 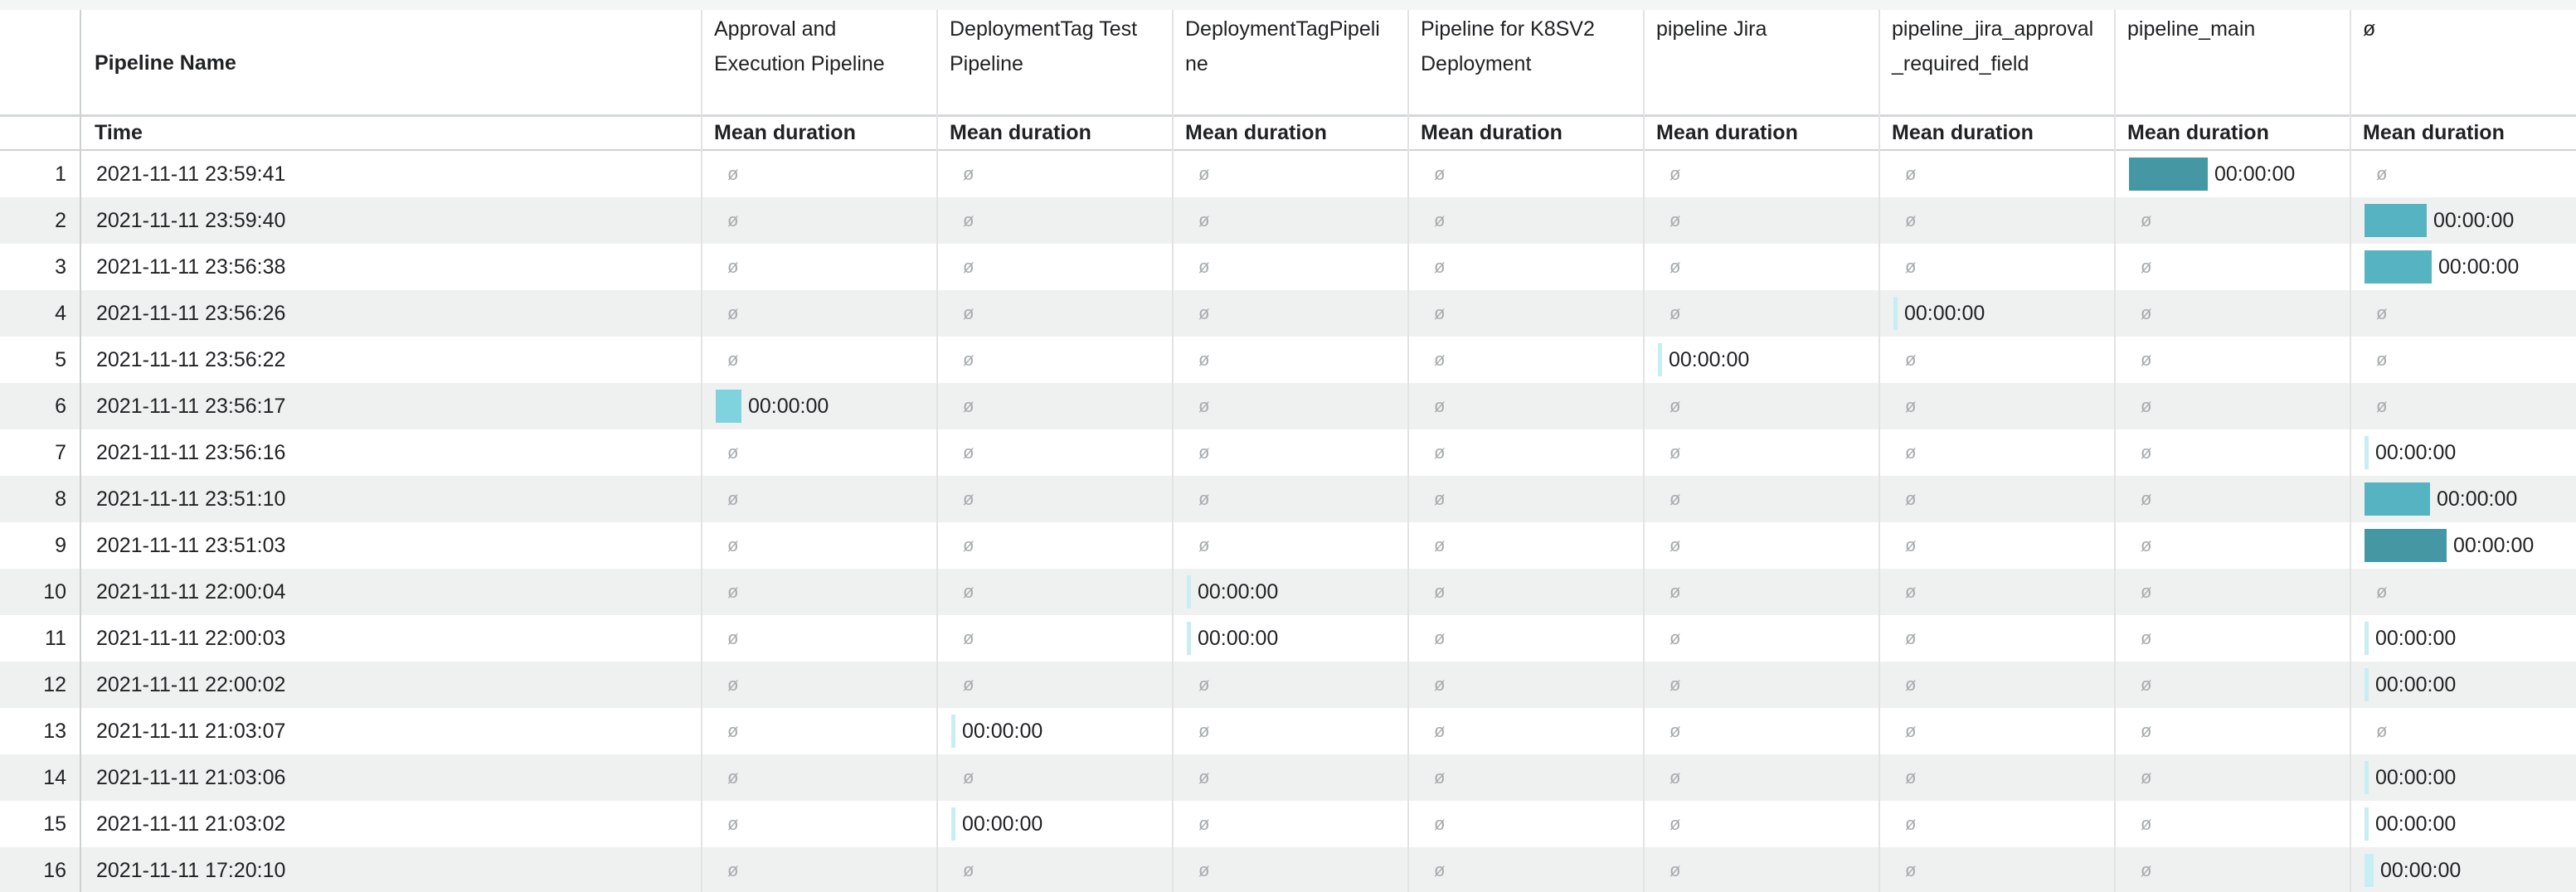 What do you see at coordinates (2236, 29) in the screenshot?
I see `column-header: pipeline_main` at bounding box center [2236, 29].